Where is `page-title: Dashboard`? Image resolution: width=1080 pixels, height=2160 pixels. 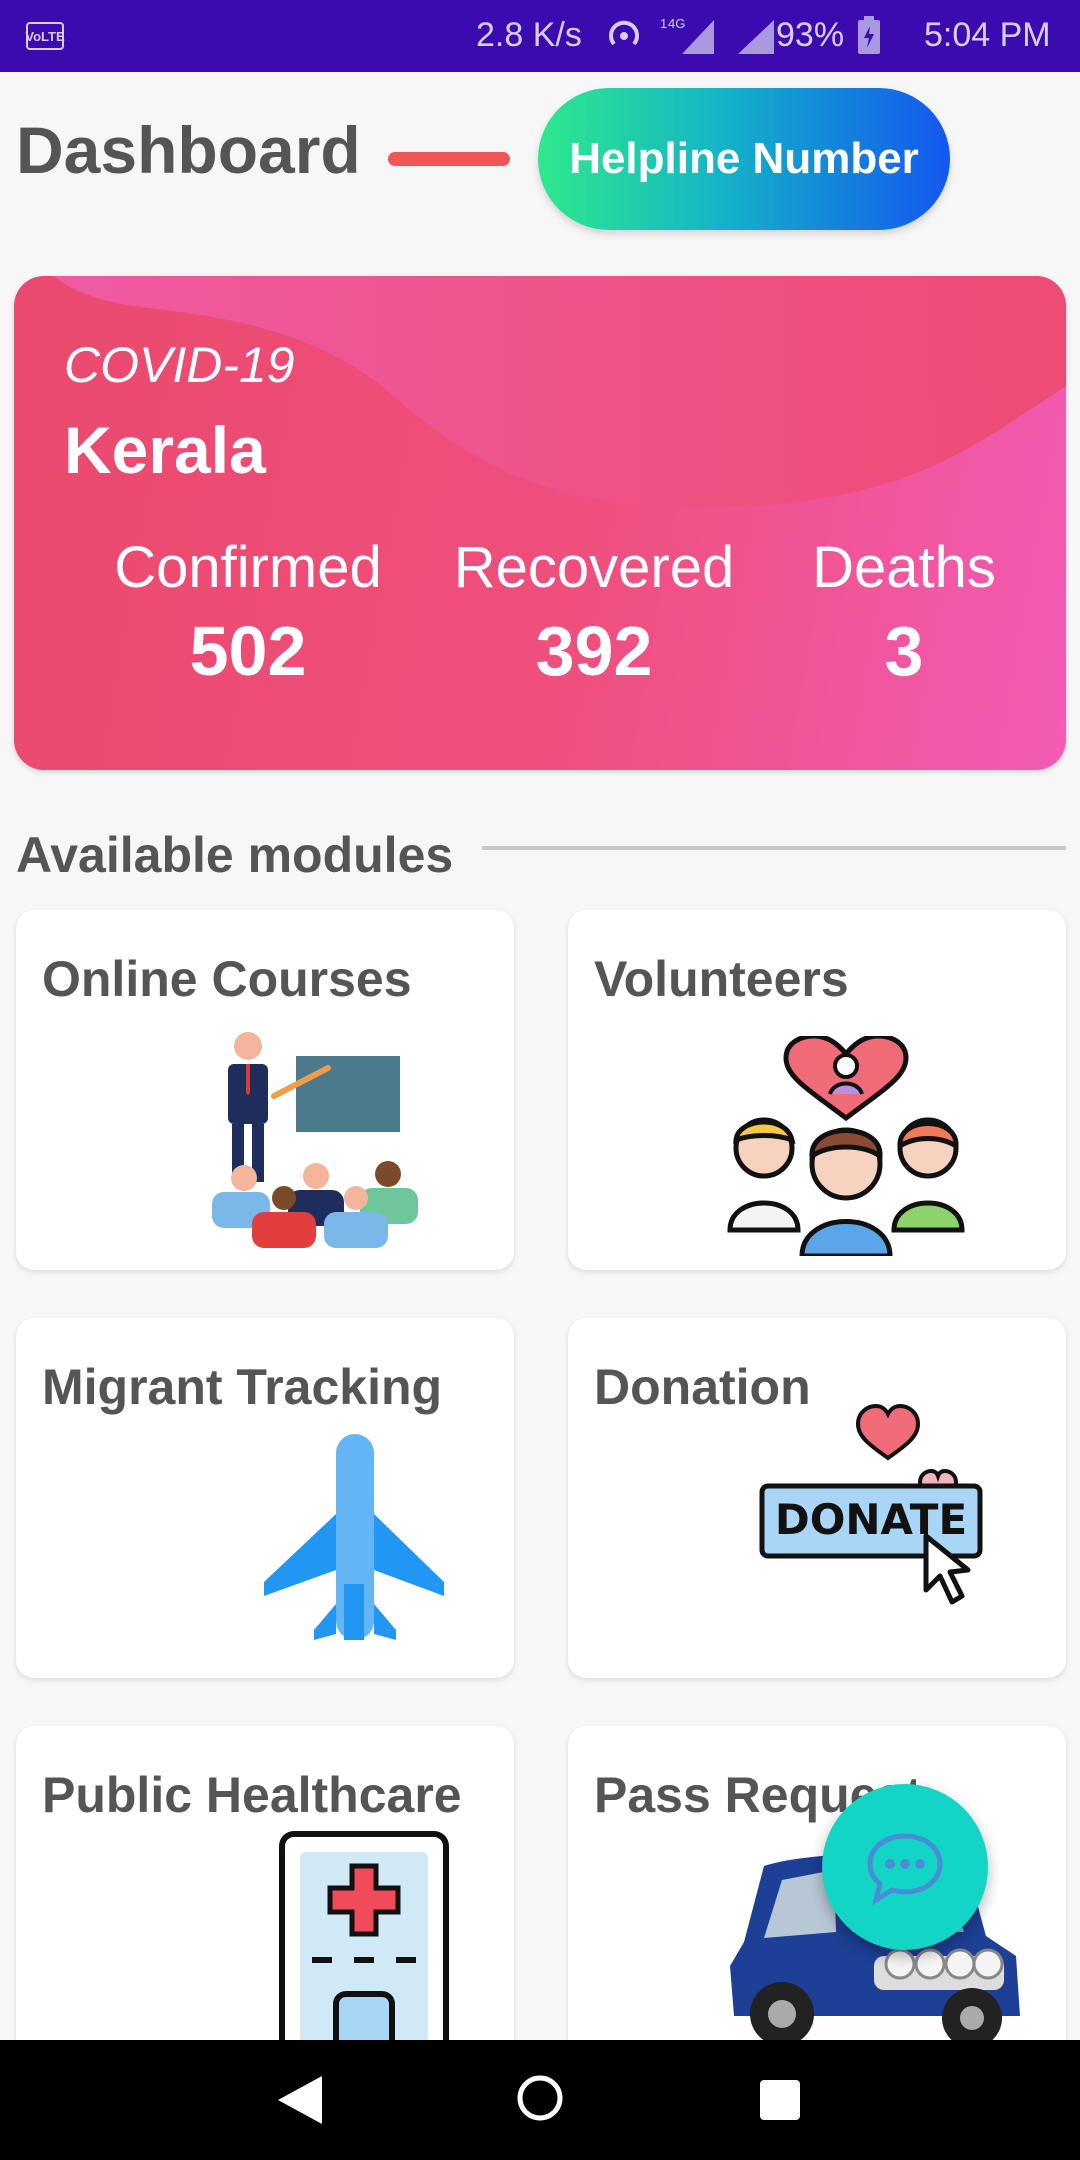 page-title: Dashboard is located at coordinates (188, 150).